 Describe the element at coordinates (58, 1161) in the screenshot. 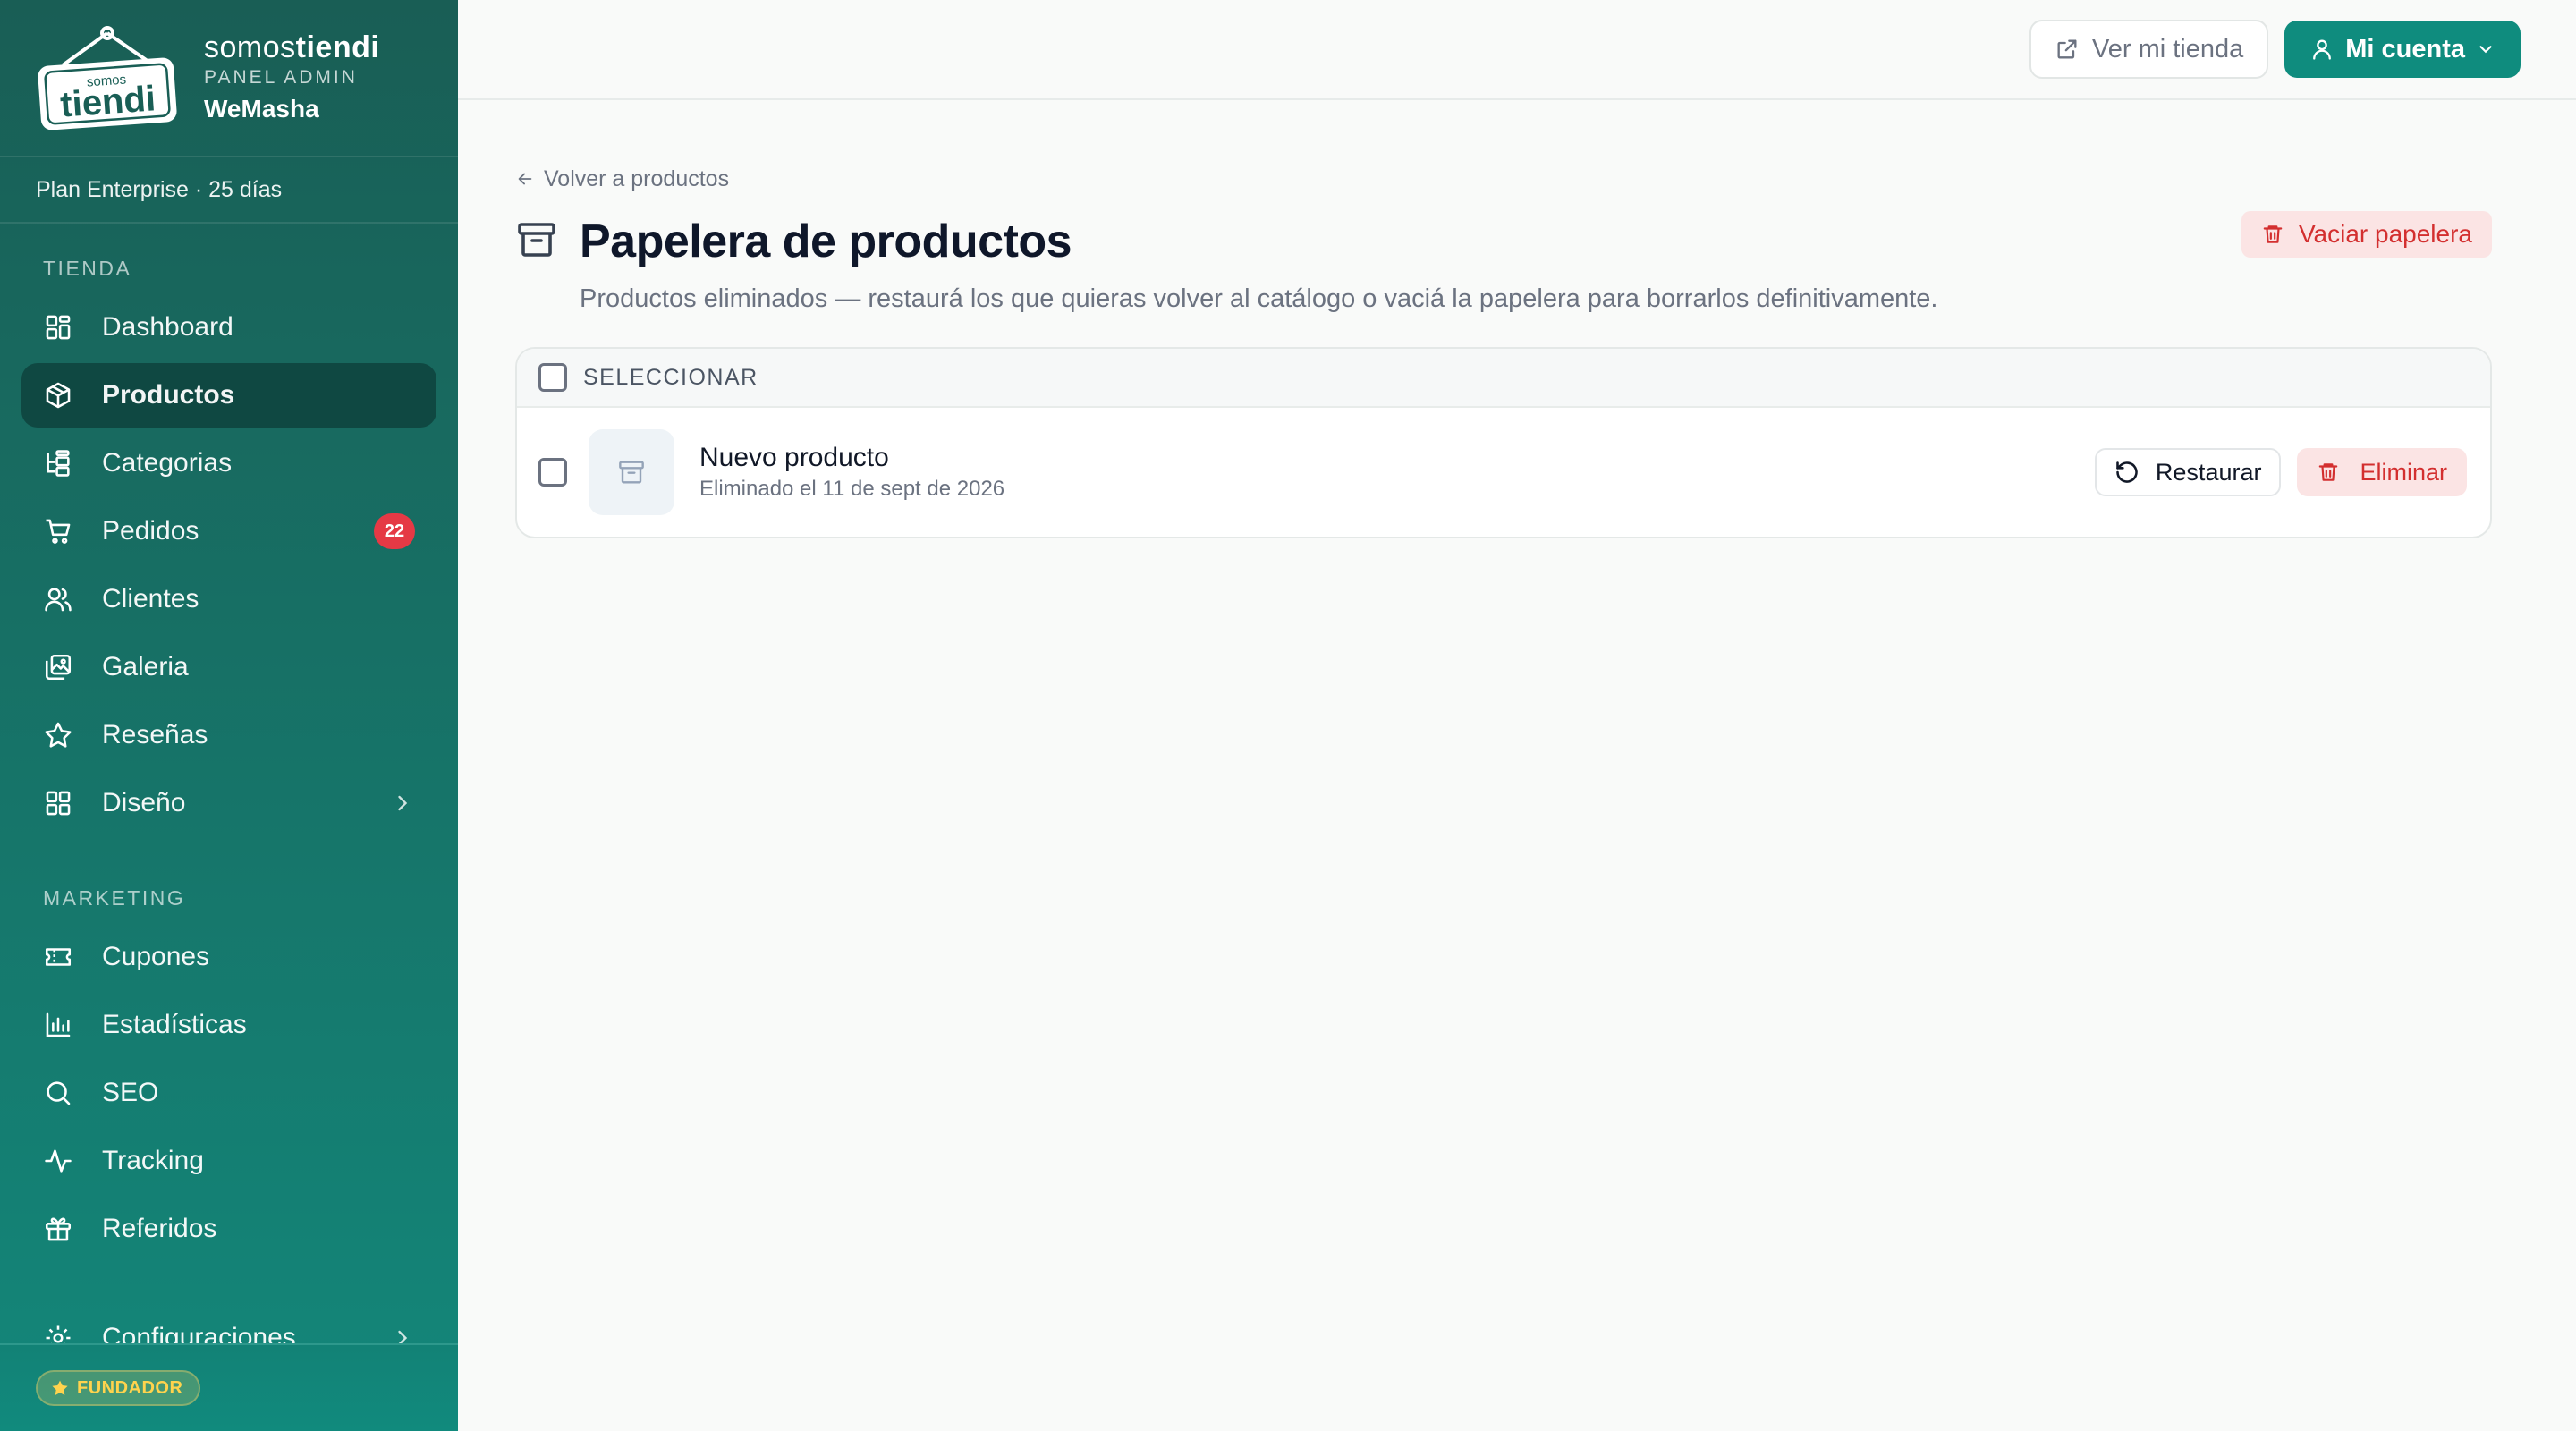

I see `activity-icon` at that location.